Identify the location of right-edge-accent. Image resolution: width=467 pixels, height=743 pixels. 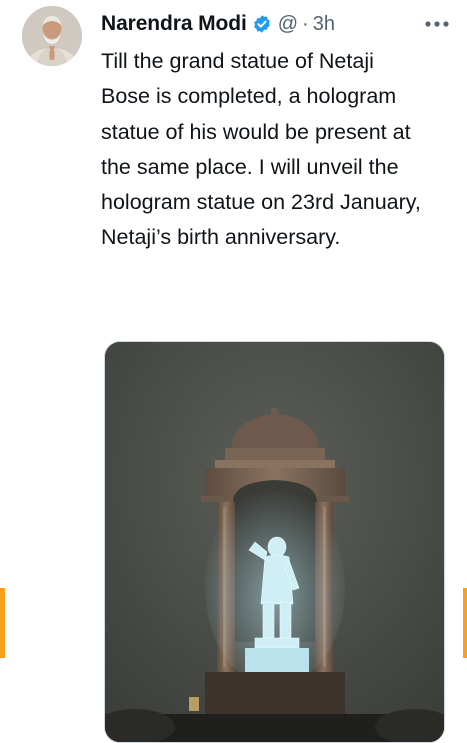
(465, 623).